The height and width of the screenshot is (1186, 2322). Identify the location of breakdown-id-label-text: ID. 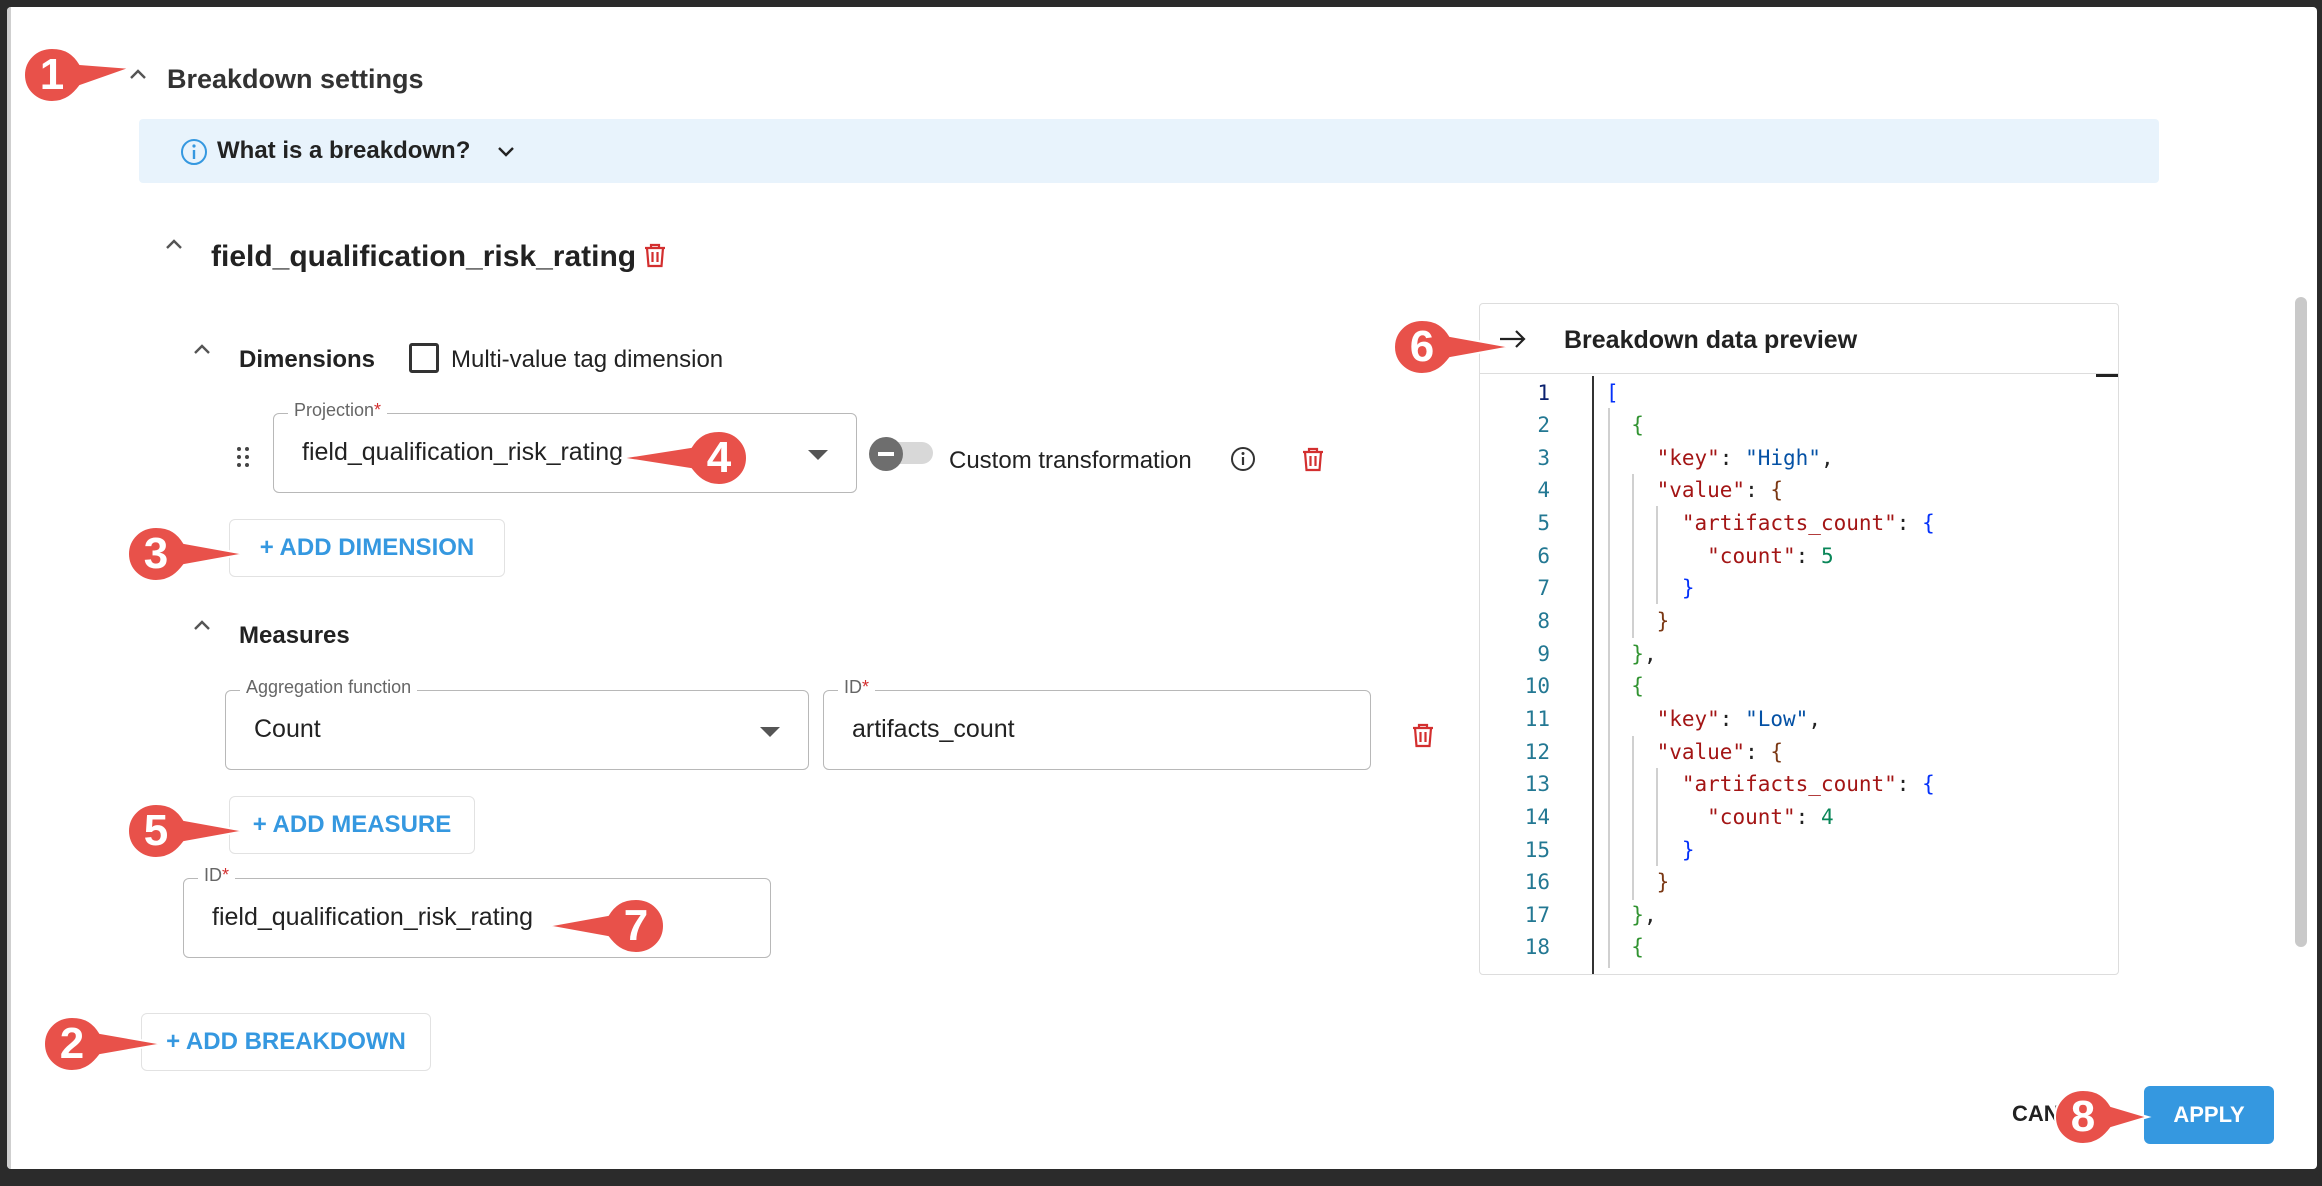
(213, 875).